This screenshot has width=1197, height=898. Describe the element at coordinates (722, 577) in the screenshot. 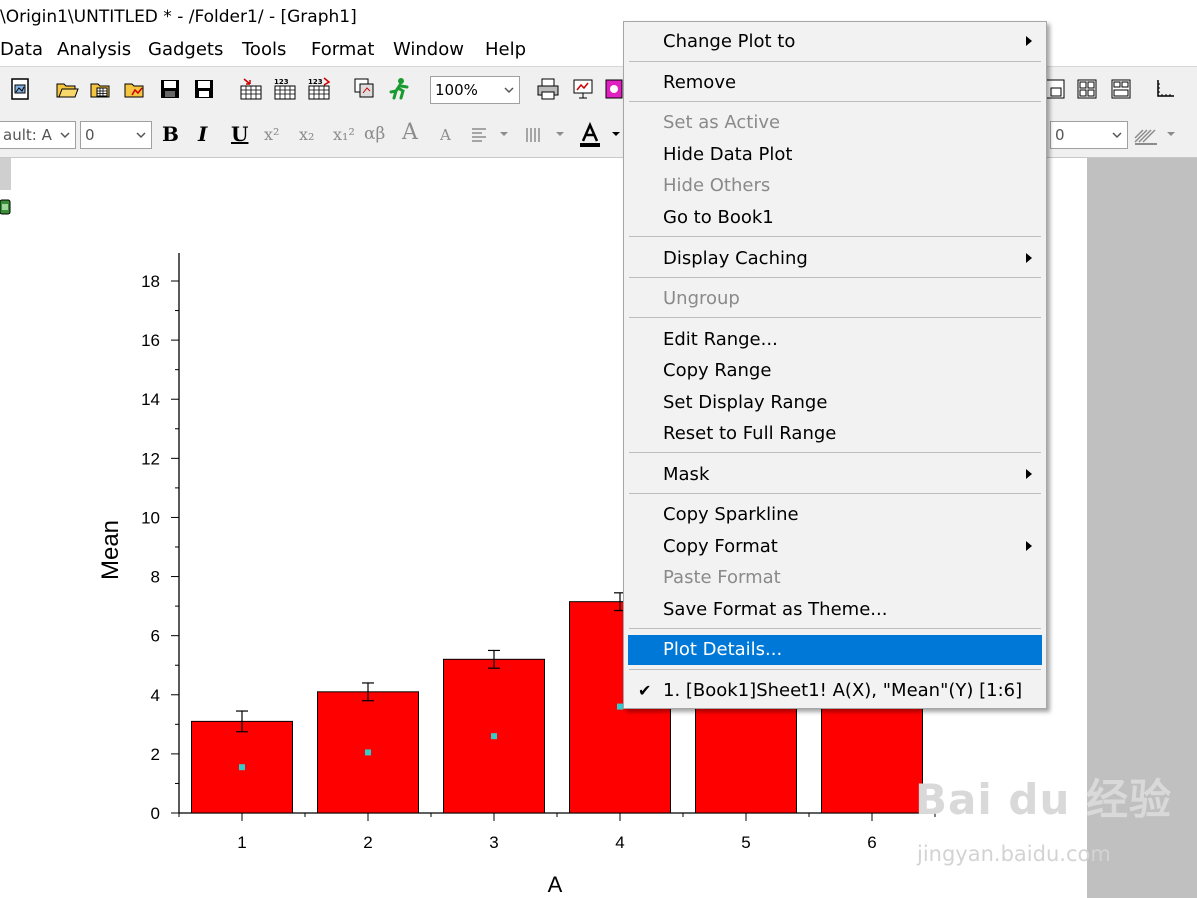

I see `menu-item-label: Paste Format` at that location.